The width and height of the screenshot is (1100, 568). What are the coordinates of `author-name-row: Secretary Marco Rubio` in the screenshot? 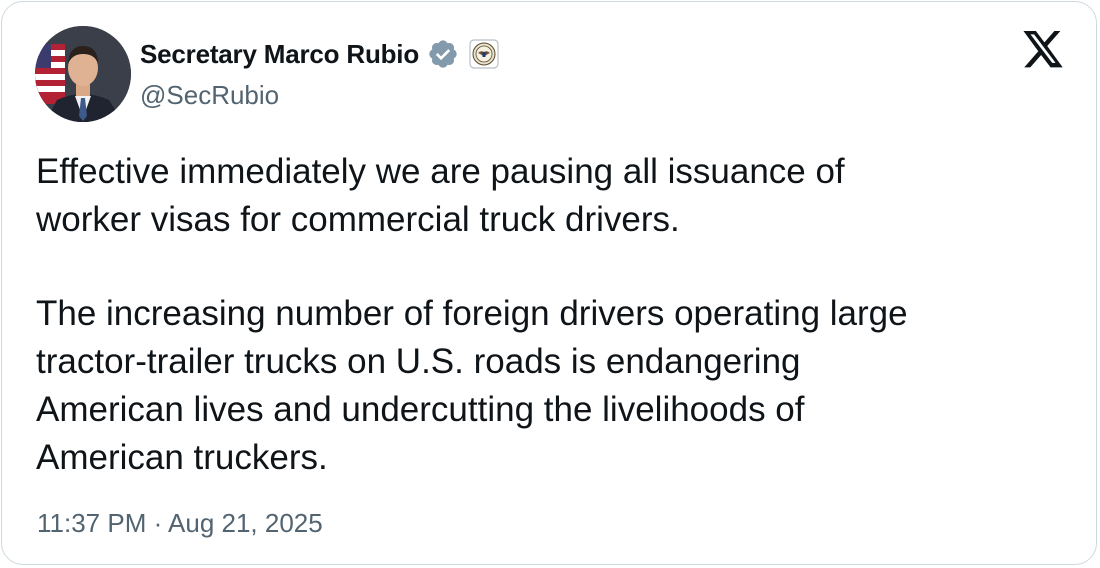 It's located at (319, 54).